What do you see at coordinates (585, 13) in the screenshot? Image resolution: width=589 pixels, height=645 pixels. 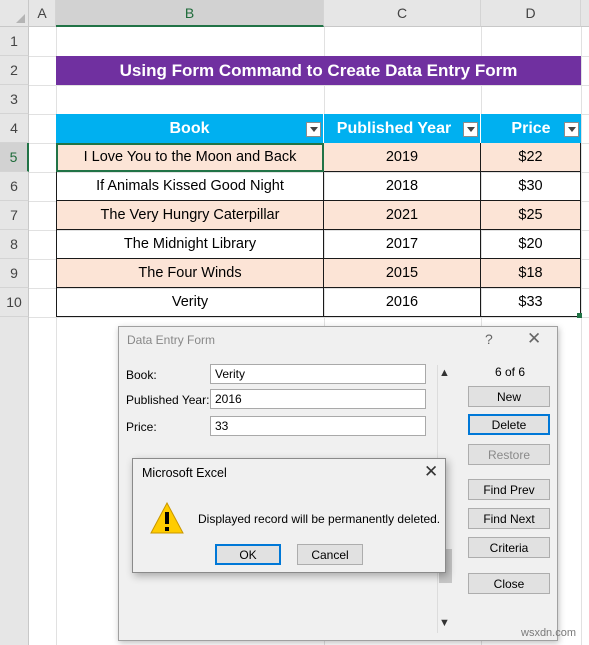 I see `column-header-e` at bounding box center [585, 13].